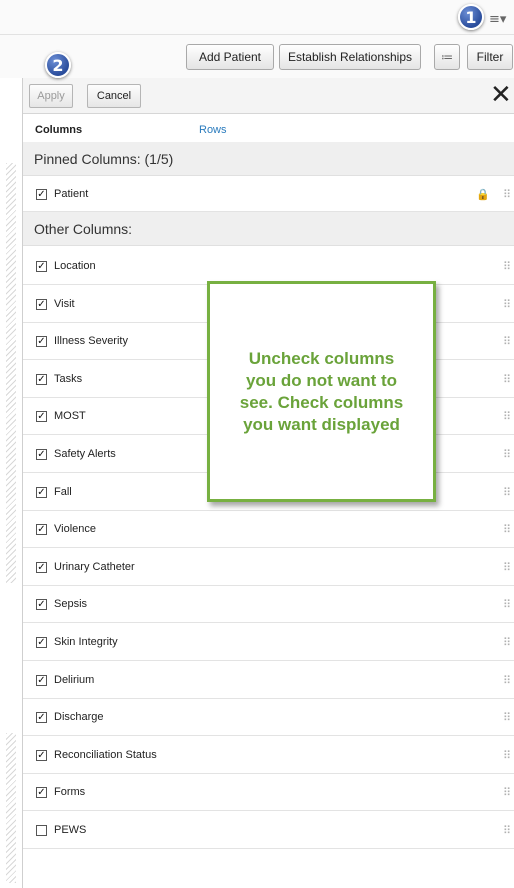  Describe the element at coordinates (268, 159) in the screenshot. I see `pinned-columns-header: Pinned Columns: (1/5)` at that location.